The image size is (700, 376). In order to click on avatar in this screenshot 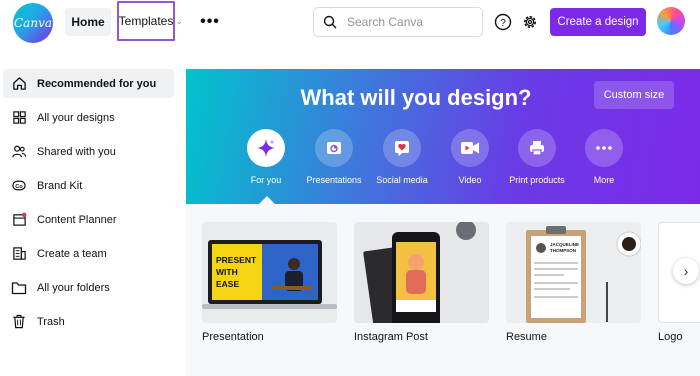, I will do `click(671, 21)`.